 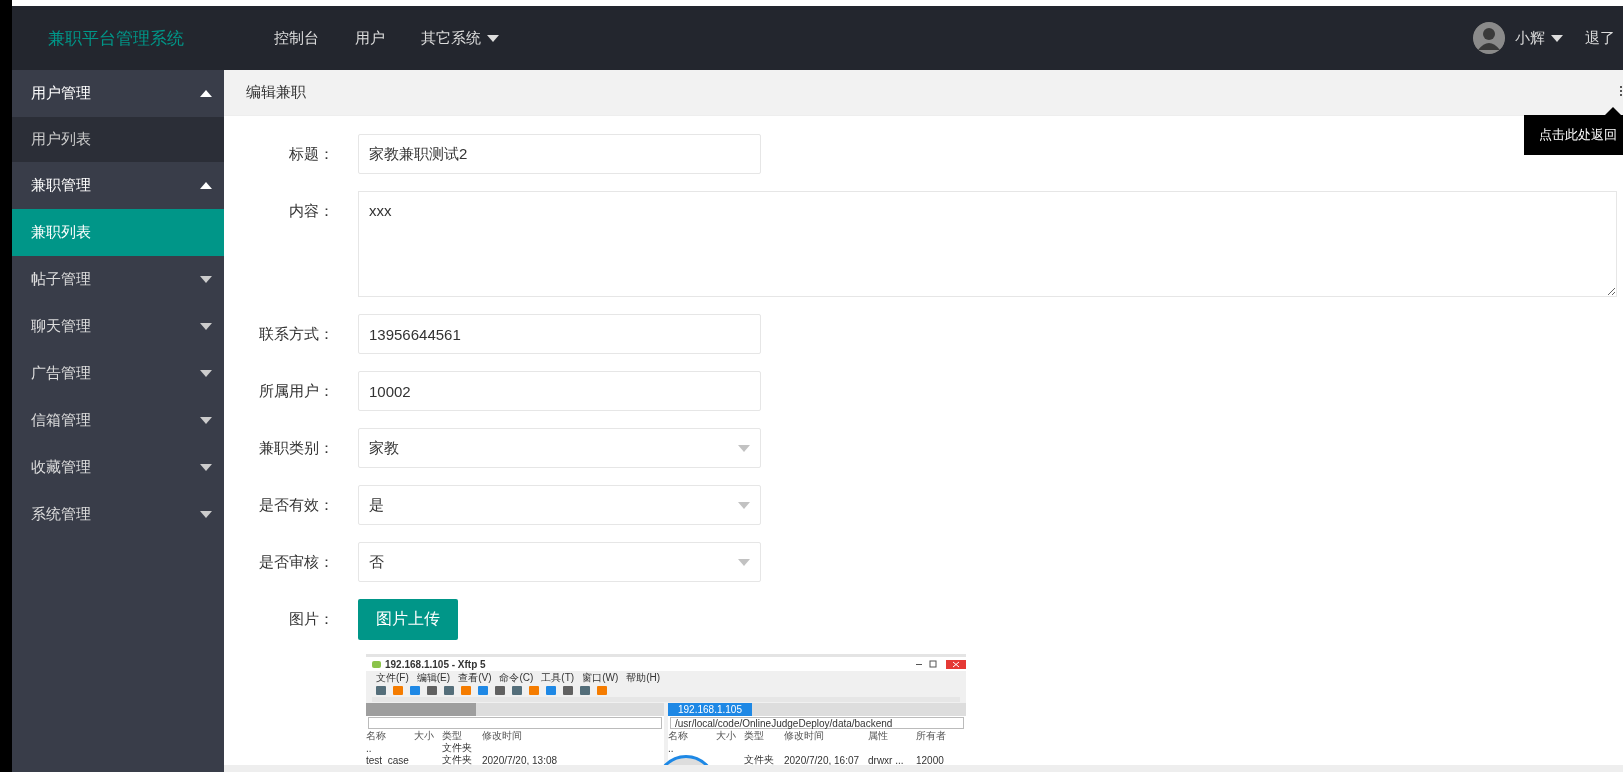 What do you see at coordinates (118, 279) in the screenshot?
I see `sidebar-group: 帖子管理` at bounding box center [118, 279].